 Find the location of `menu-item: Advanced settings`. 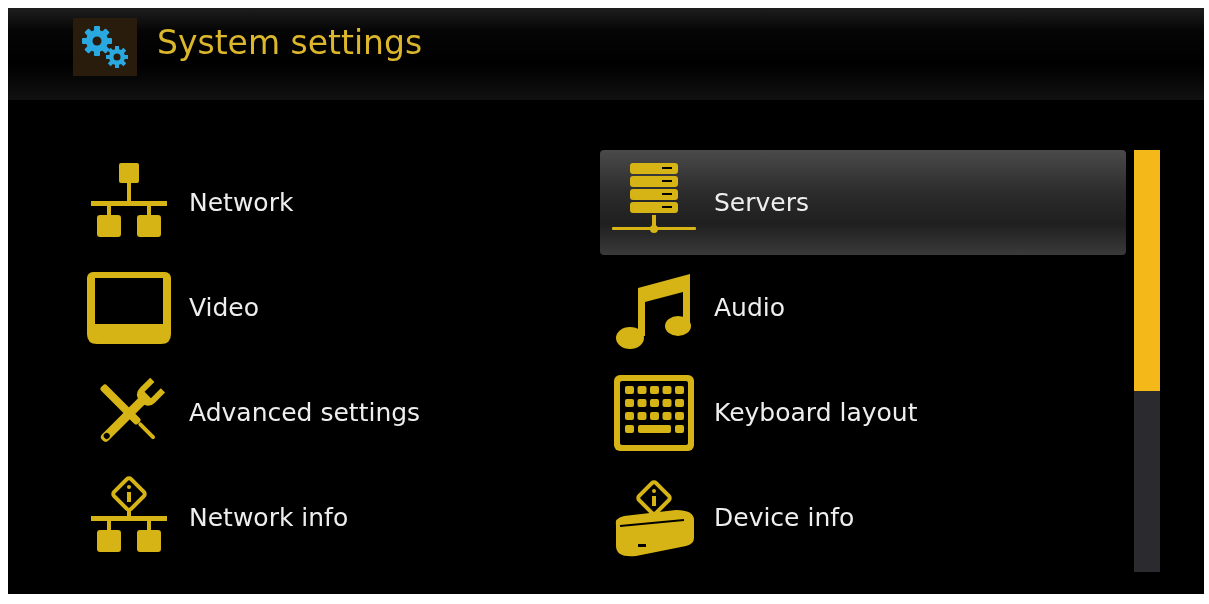

menu-item: Advanced settings is located at coordinates (337, 412).